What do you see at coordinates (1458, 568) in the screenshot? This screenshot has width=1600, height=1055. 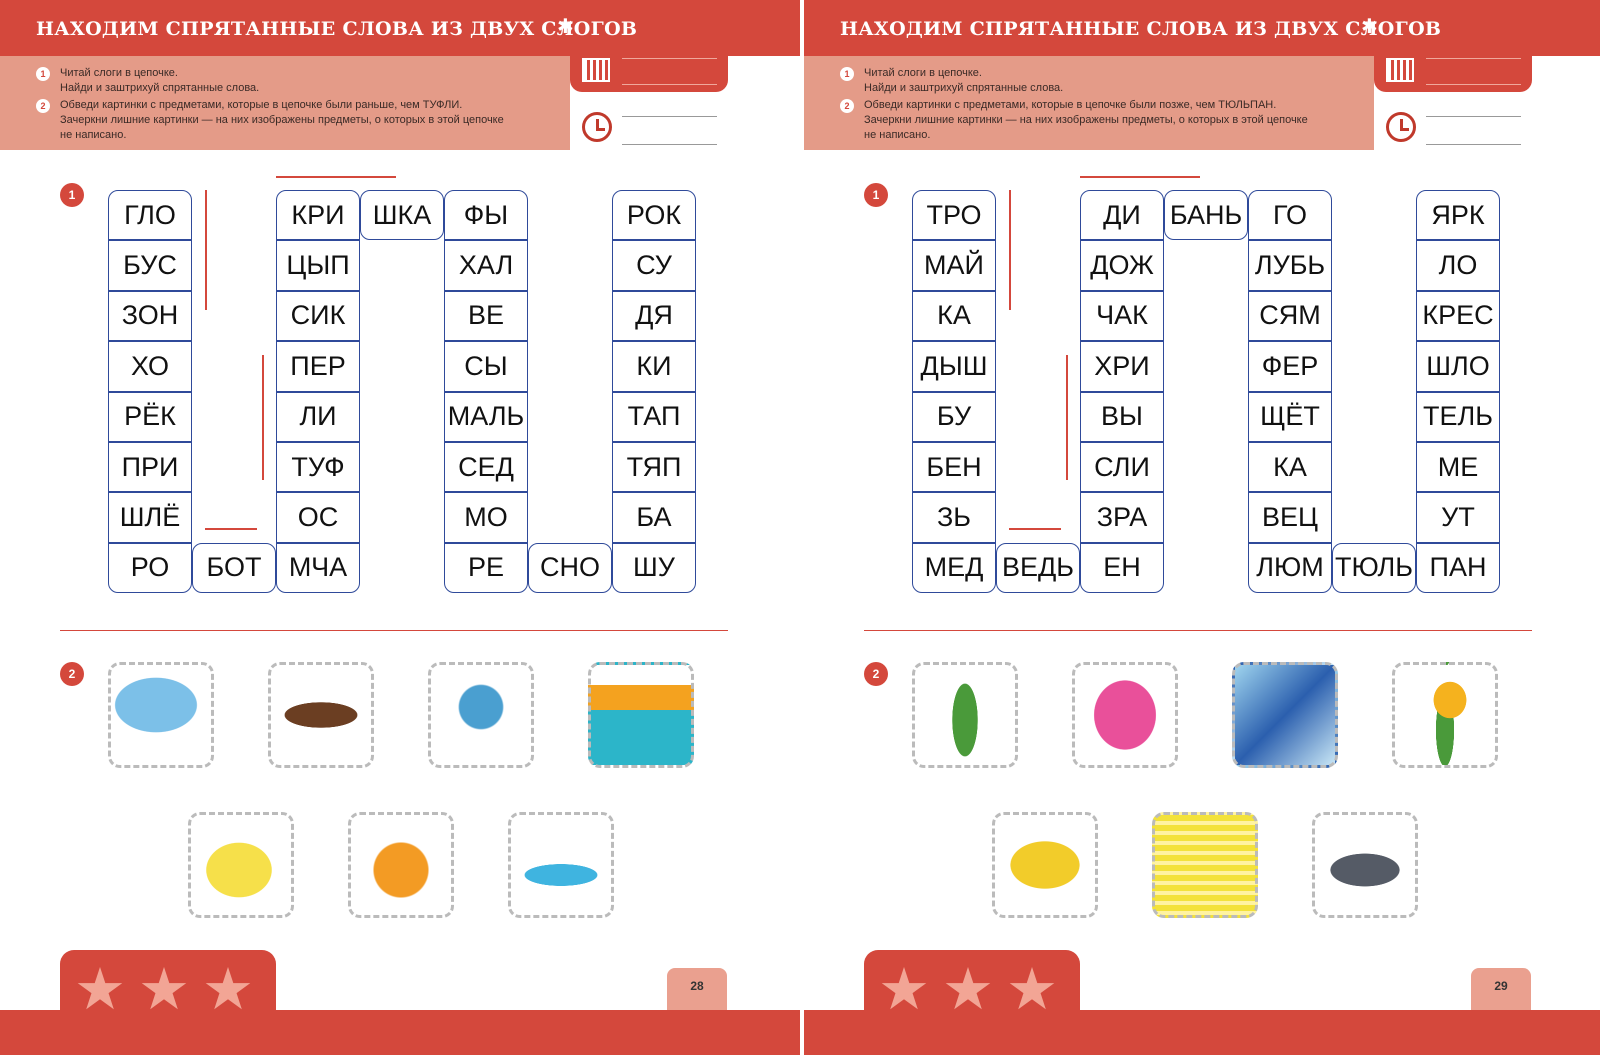 I see `syllable-cell: ПАН` at bounding box center [1458, 568].